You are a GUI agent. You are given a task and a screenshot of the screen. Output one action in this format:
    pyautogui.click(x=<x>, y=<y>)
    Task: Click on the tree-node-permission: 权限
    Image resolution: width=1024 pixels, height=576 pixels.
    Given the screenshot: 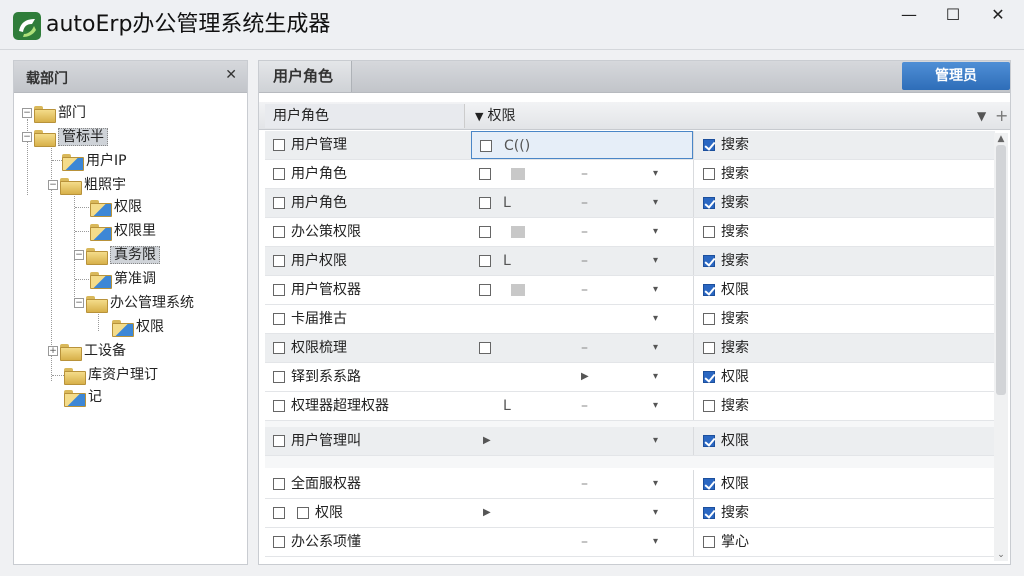 What is the action you would take?
    pyautogui.click(x=116, y=207)
    